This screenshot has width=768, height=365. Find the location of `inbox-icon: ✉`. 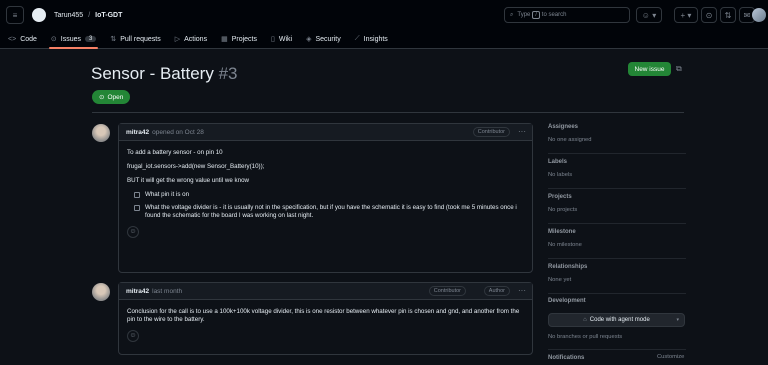

inbox-icon: ✉ is located at coordinates (747, 15).